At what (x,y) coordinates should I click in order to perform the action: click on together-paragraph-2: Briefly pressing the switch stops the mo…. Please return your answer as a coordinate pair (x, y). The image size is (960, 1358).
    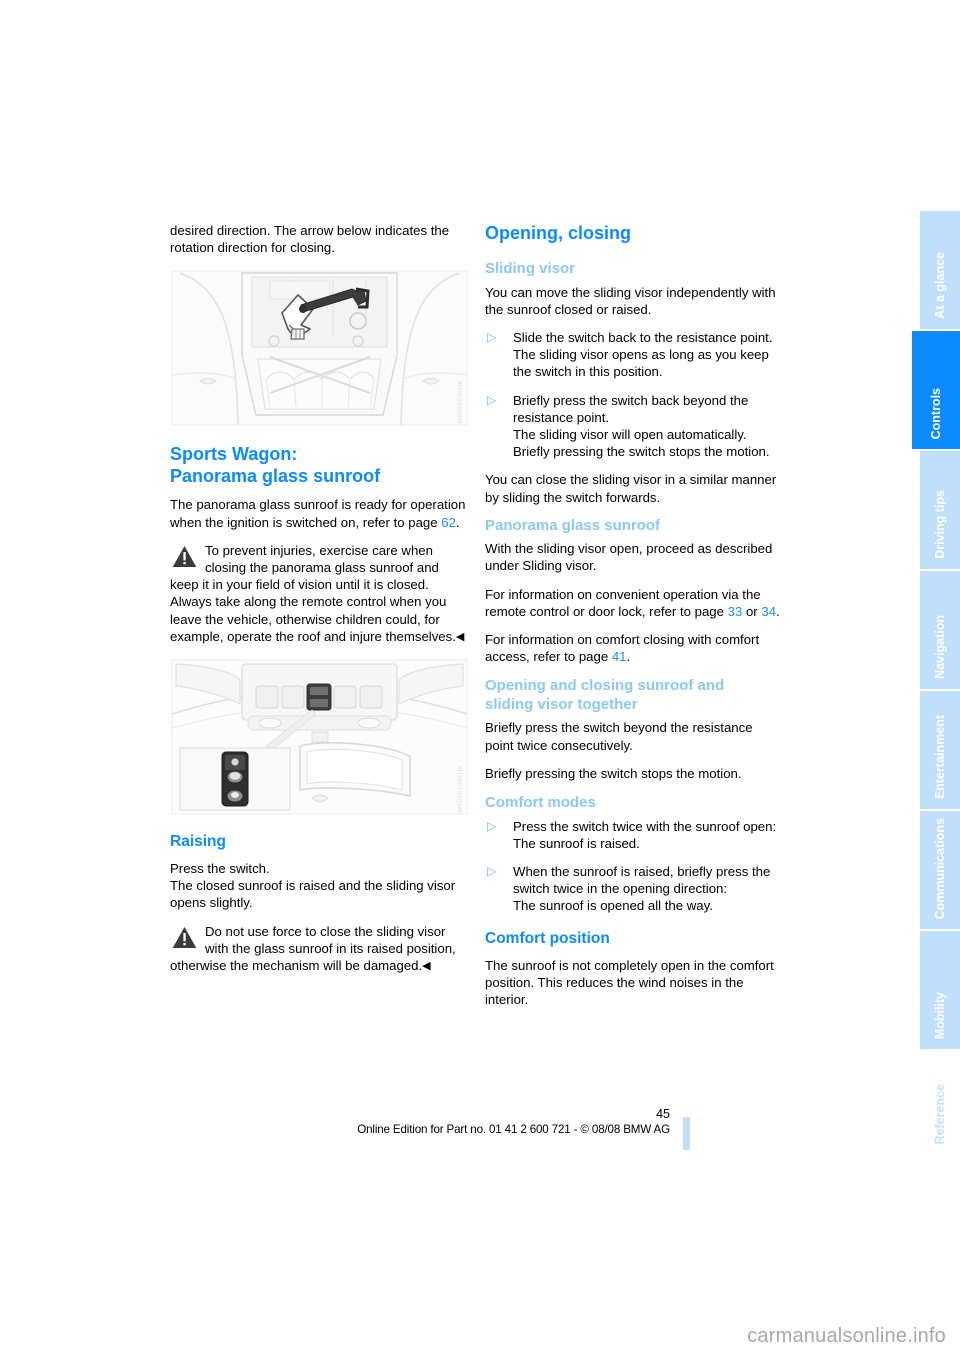
    Looking at the image, I should click on (613, 773).